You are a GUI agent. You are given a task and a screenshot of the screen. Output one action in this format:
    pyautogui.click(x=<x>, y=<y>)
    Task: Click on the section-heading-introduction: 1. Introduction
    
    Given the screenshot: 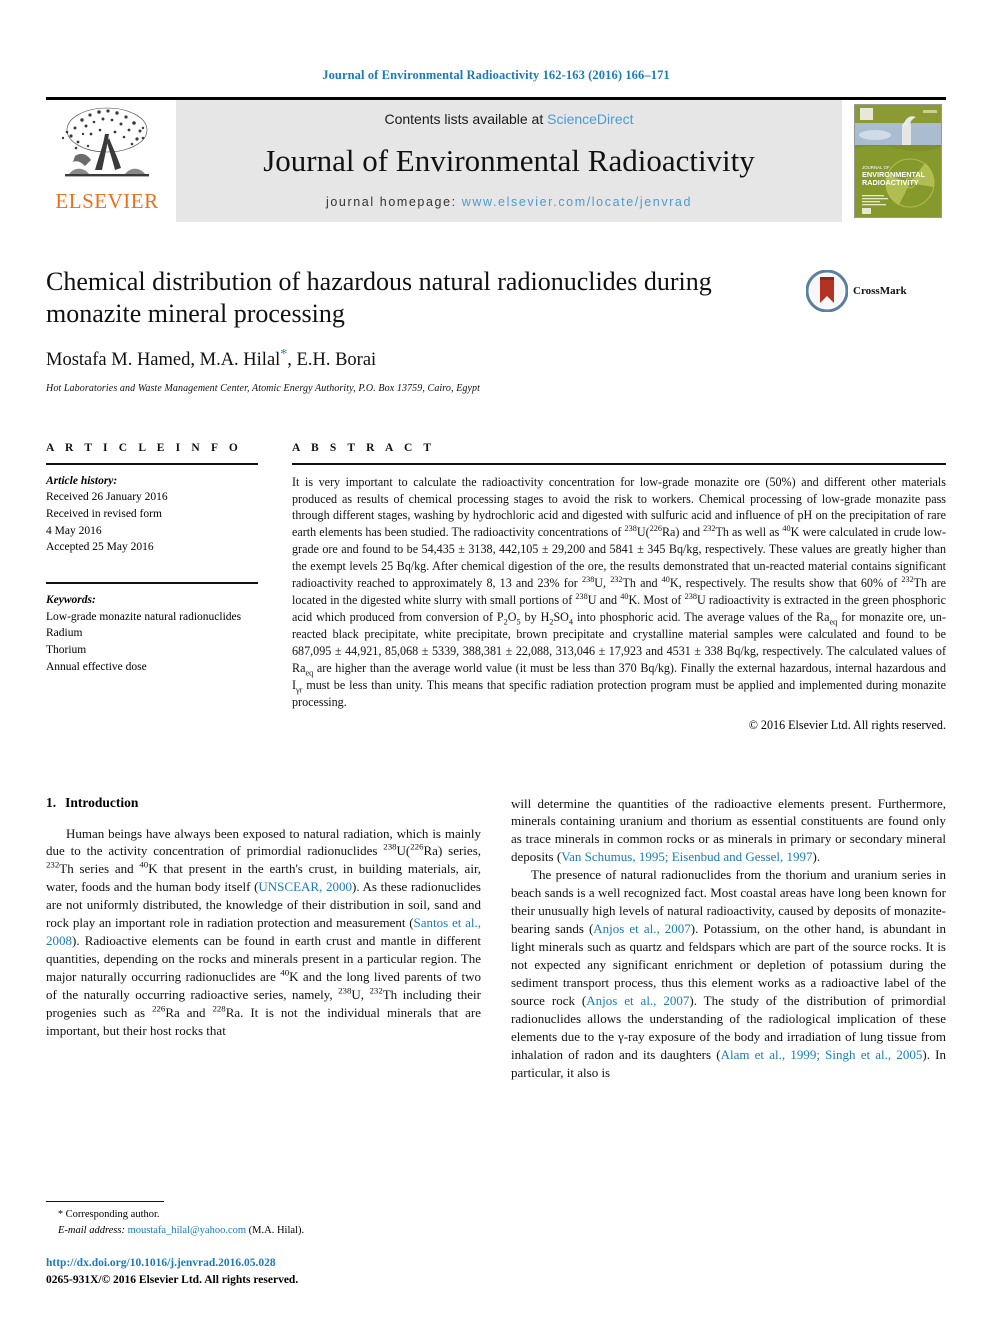 What is the action you would take?
    pyautogui.click(x=263, y=803)
    